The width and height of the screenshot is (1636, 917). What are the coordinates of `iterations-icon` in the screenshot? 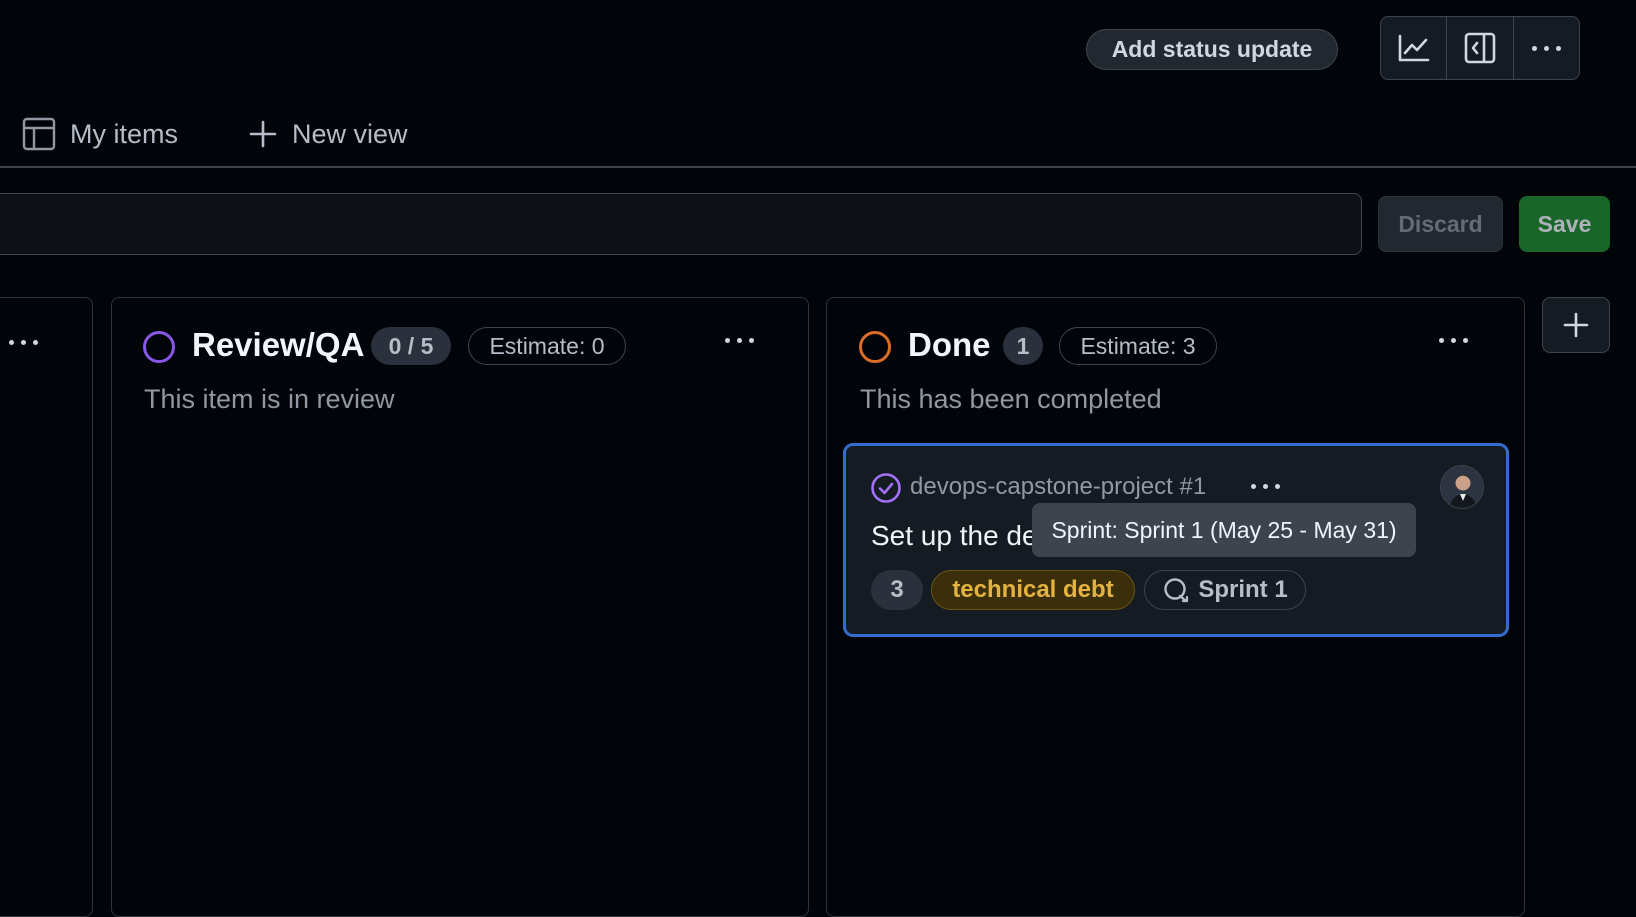 It's located at (1176, 590).